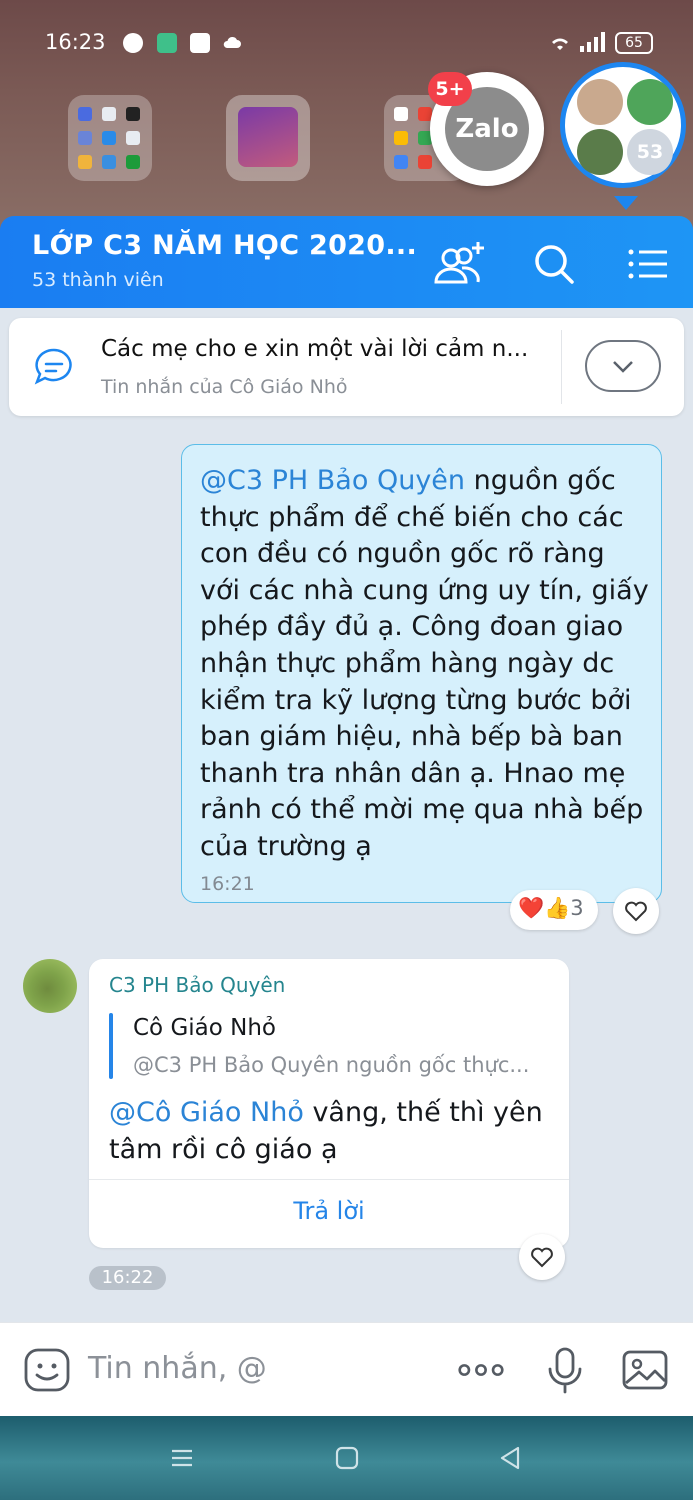 The height and width of the screenshot is (1500, 693). I want to click on app-notification-icon, so click(167, 43).